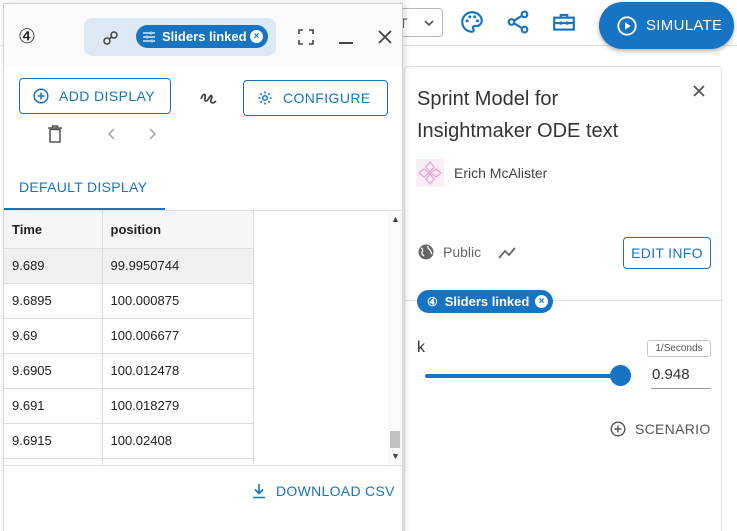  I want to click on draw-icon, so click(208, 98).